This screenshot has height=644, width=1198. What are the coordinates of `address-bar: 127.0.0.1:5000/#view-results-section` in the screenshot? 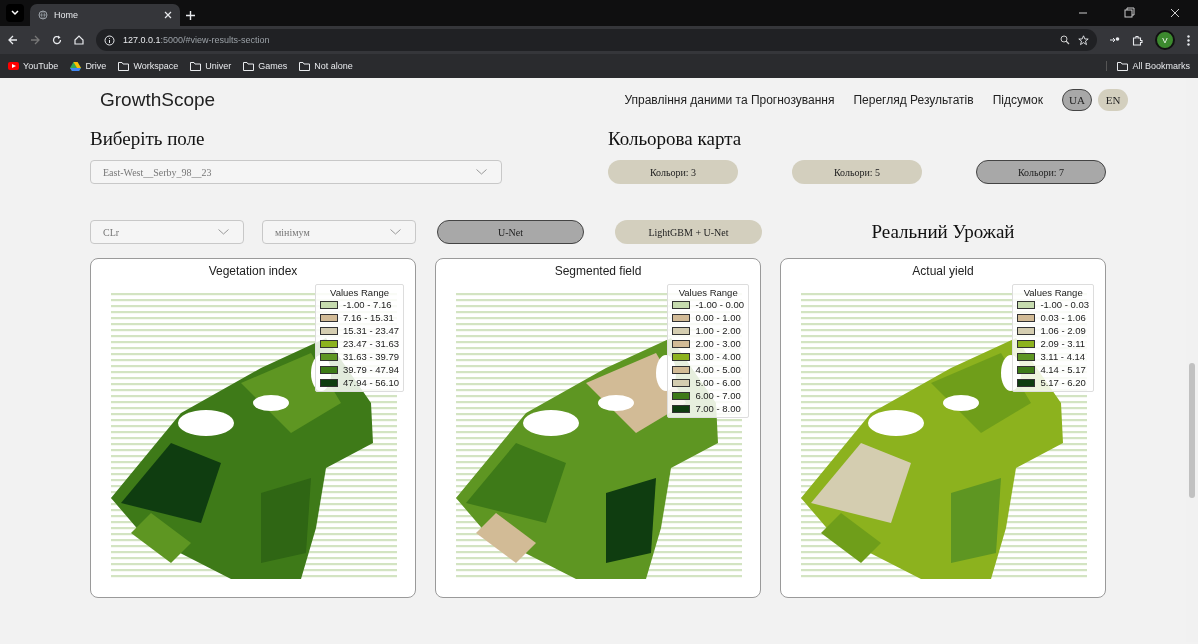 It's located at (596, 40).